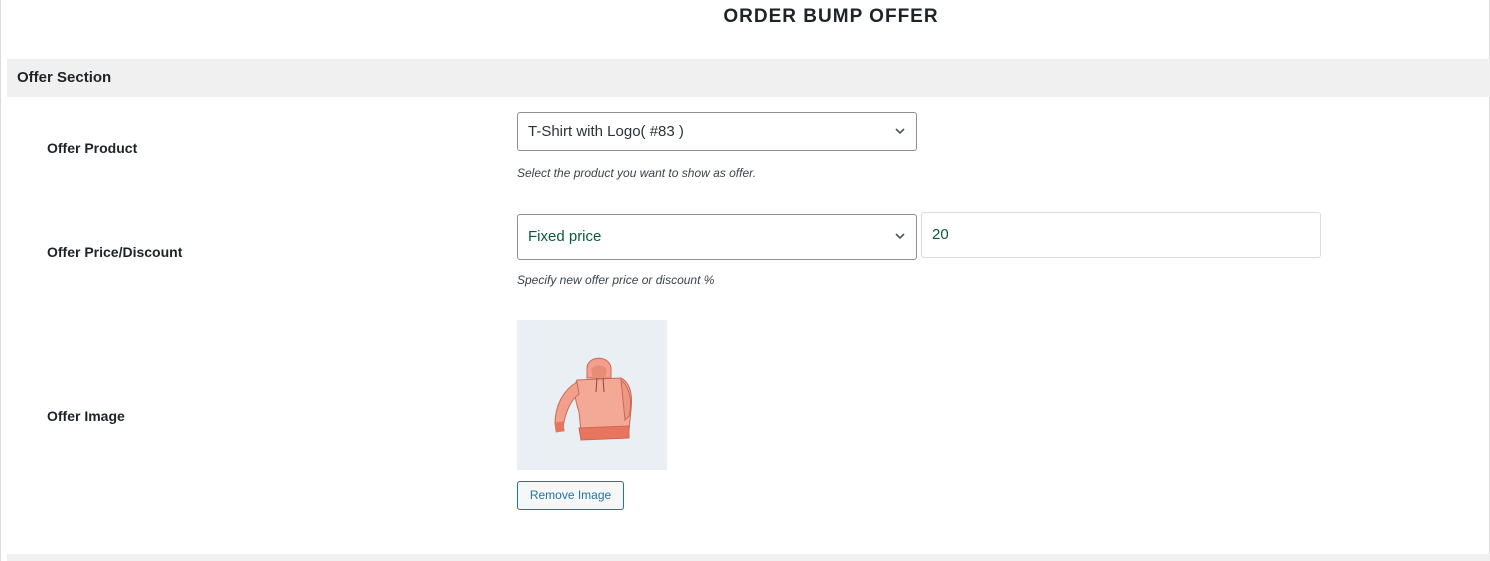  Describe the element at coordinates (86, 416) in the screenshot. I see `offer-image-label: Offer Image` at that location.